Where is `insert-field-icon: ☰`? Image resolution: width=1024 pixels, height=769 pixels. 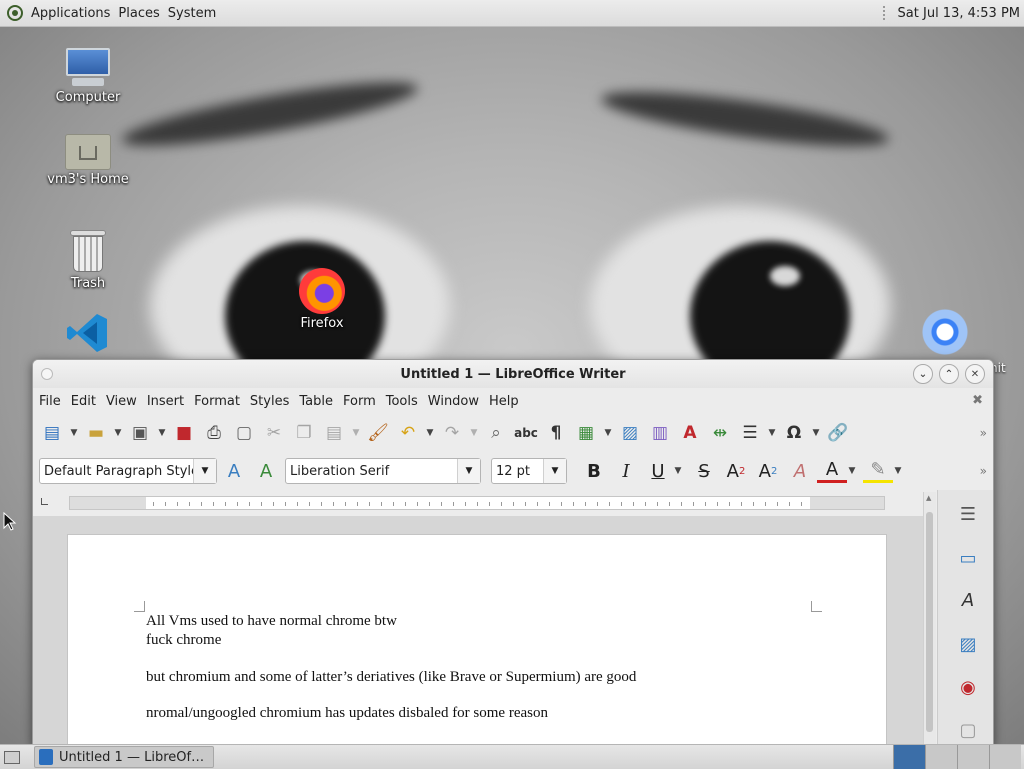 insert-field-icon: ☰ is located at coordinates (750, 433).